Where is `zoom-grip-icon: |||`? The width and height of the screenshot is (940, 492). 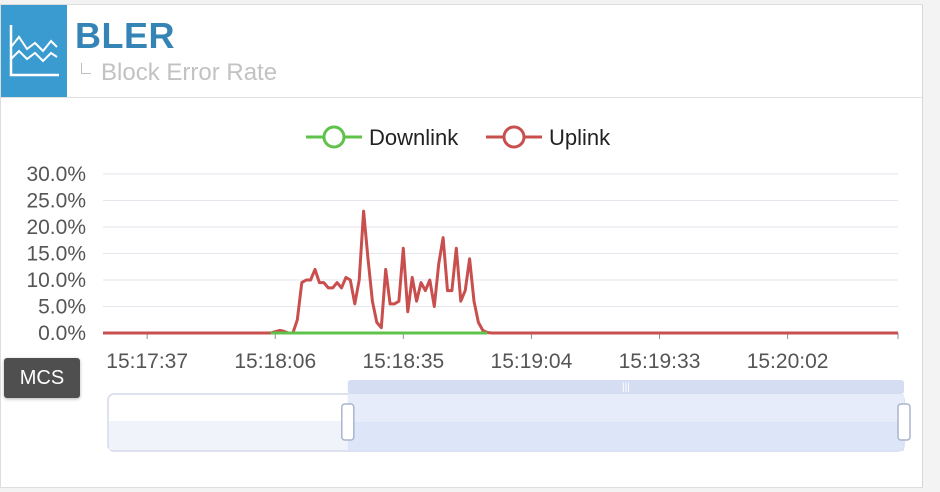
zoom-grip-icon: ||| is located at coordinates (626, 387).